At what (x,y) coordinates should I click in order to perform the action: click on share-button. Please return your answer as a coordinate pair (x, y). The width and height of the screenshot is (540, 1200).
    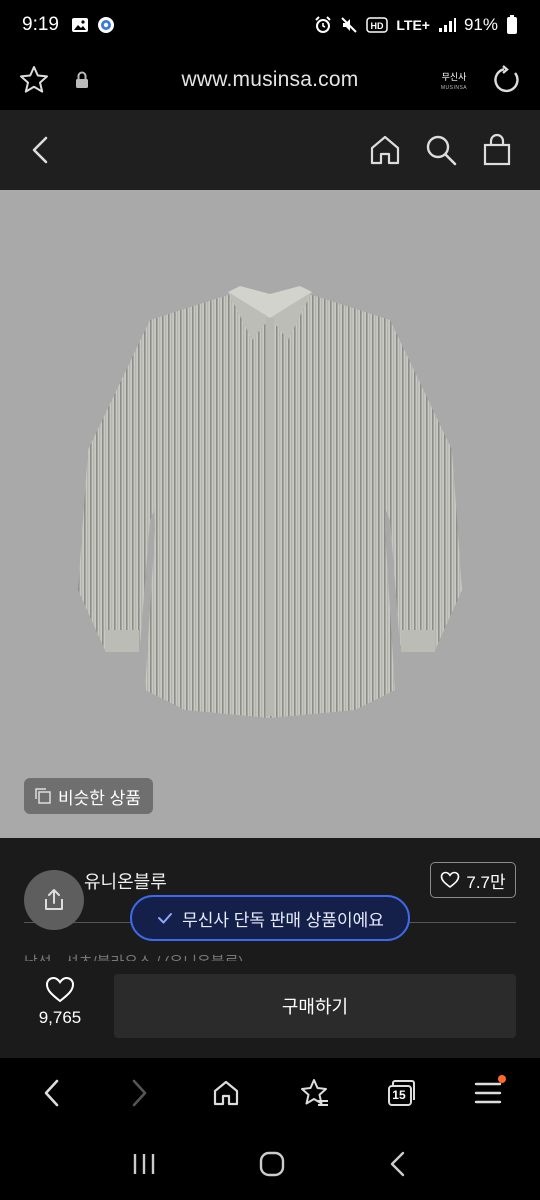
    Looking at the image, I should click on (54, 900).